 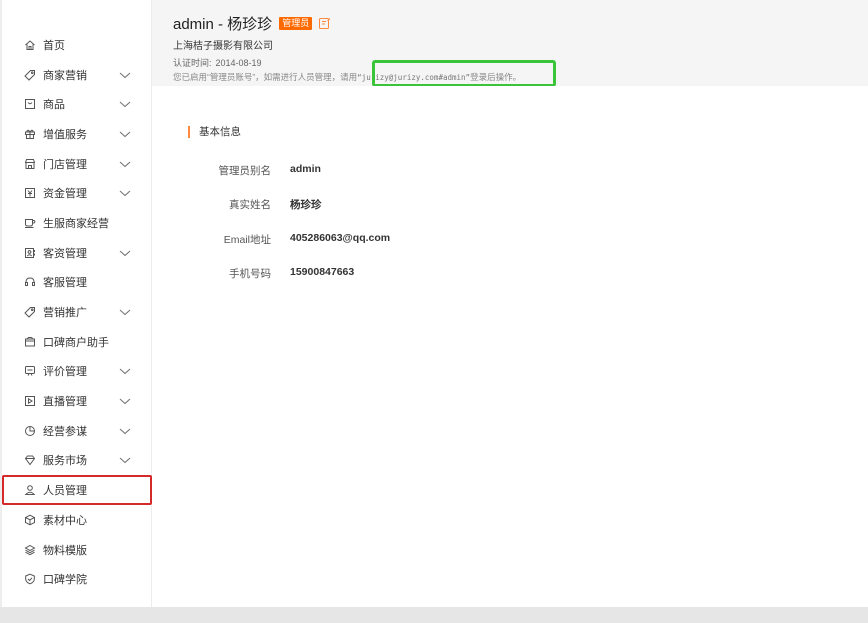 What do you see at coordinates (65, 253) in the screenshot?
I see `sidebar-item-label: 客资管理` at bounding box center [65, 253].